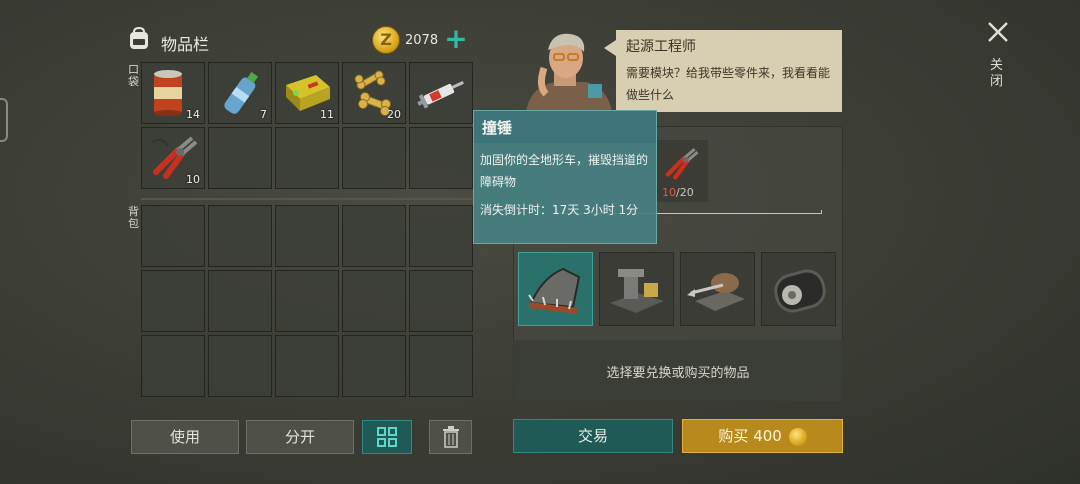 Image resolution: width=1080 pixels, height=484 pixels. I want to click on inventory-slot: 10, so click(173, 158).